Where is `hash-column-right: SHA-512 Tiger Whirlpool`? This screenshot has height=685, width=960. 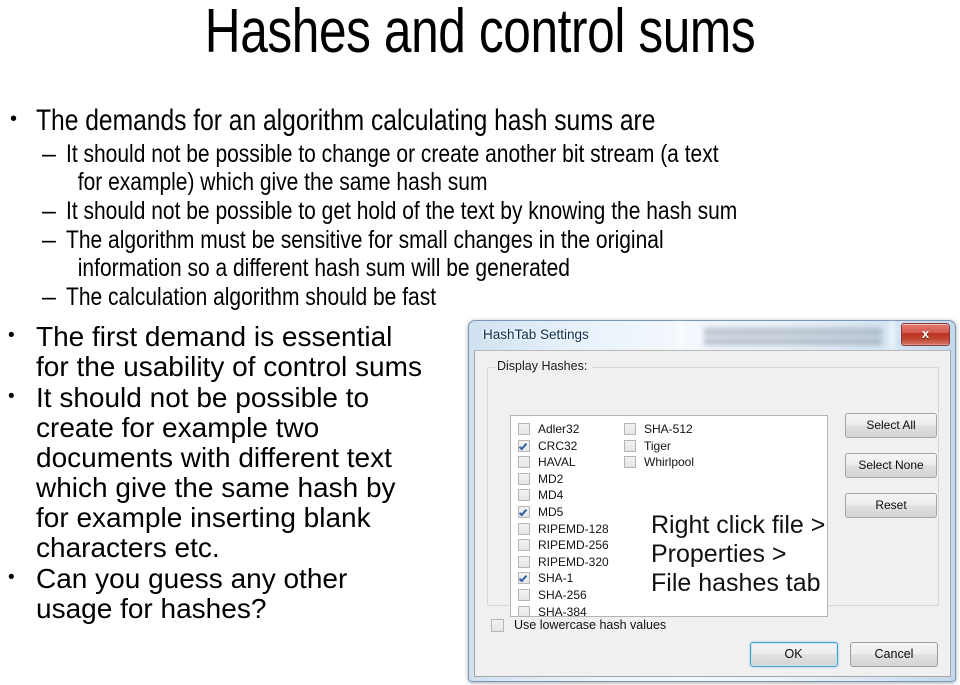 hash-column-right: SHA-512 Tiger Whirlpool is located at coordinates (658, 446).